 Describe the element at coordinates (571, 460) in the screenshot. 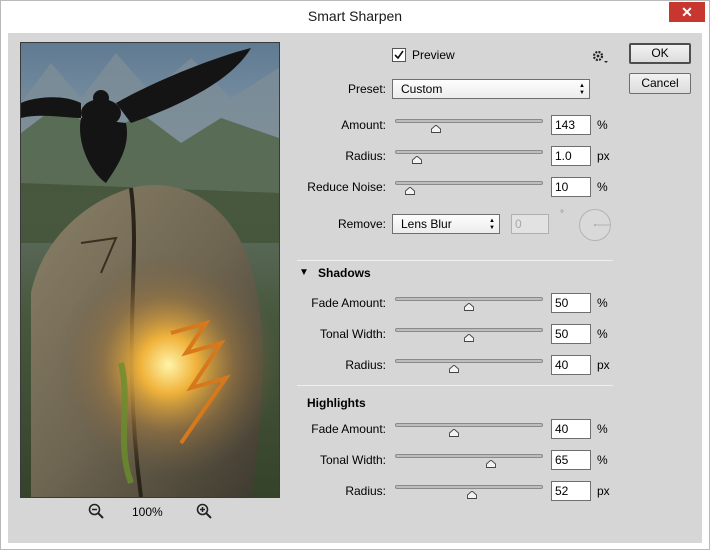

I see `slider-value-input: 65` at that location.